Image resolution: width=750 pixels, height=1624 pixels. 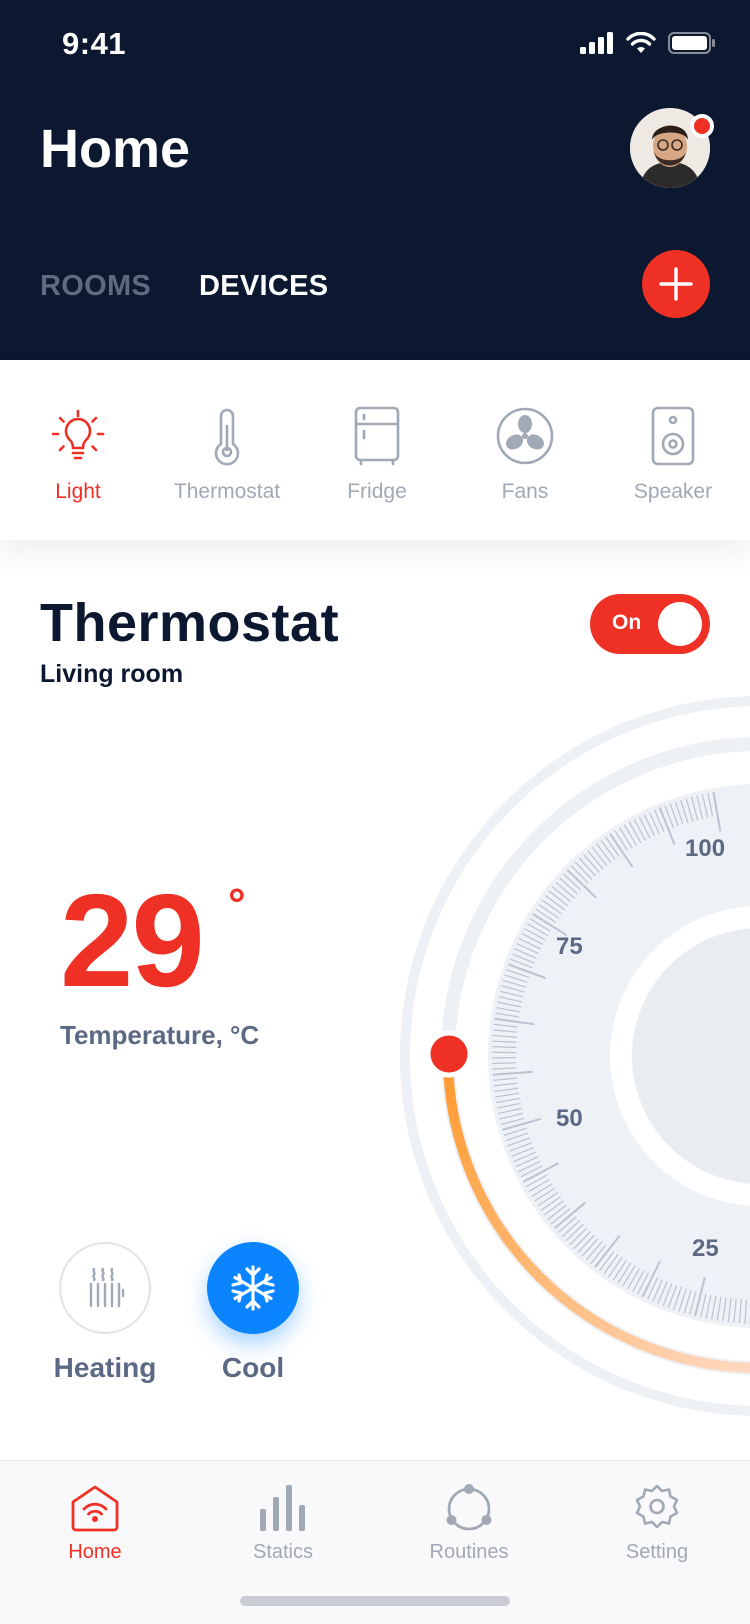 What do you see at coordinates (673, 436) in the screenshot?
I see `speaker-icon` at bounding box center [673, 436].